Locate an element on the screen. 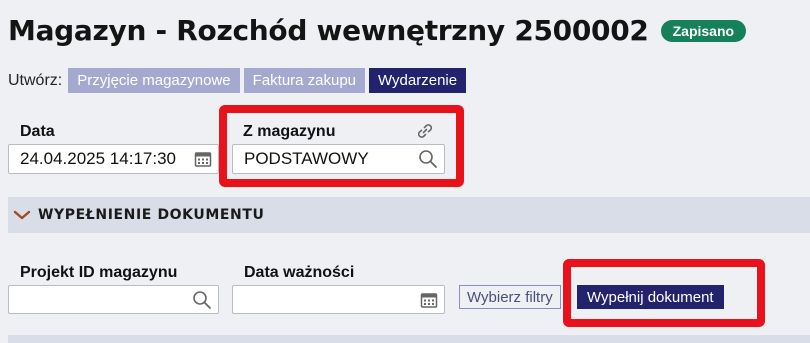 The width and height of the screenshot is (810, 343). create-goods-receipt-button: Przyjęcie magazynowe is located at coordinates (154, 80).